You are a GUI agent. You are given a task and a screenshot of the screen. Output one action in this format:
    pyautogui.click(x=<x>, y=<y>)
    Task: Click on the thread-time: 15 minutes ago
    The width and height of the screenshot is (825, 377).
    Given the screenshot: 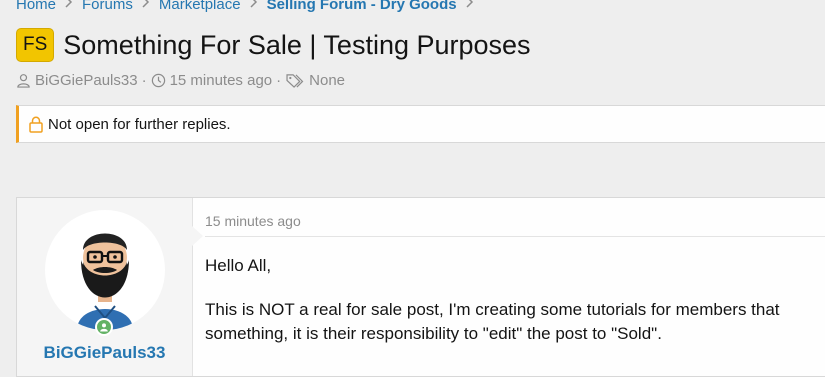 What is the action you would take?
    pyautogui.click(x=221, y=80)
    